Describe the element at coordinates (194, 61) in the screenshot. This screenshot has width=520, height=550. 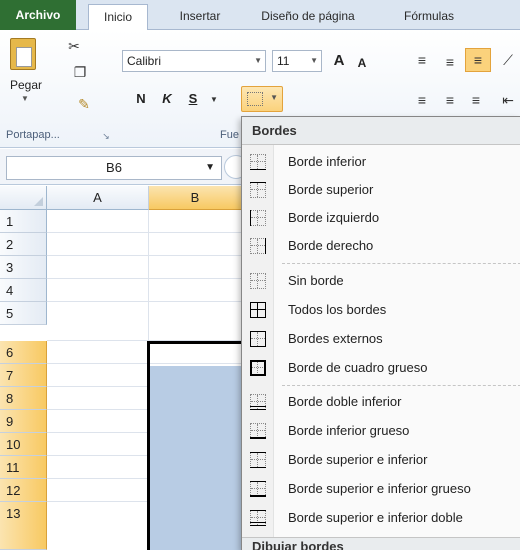
I see `font-name-select: Calibri ▼` at that location.